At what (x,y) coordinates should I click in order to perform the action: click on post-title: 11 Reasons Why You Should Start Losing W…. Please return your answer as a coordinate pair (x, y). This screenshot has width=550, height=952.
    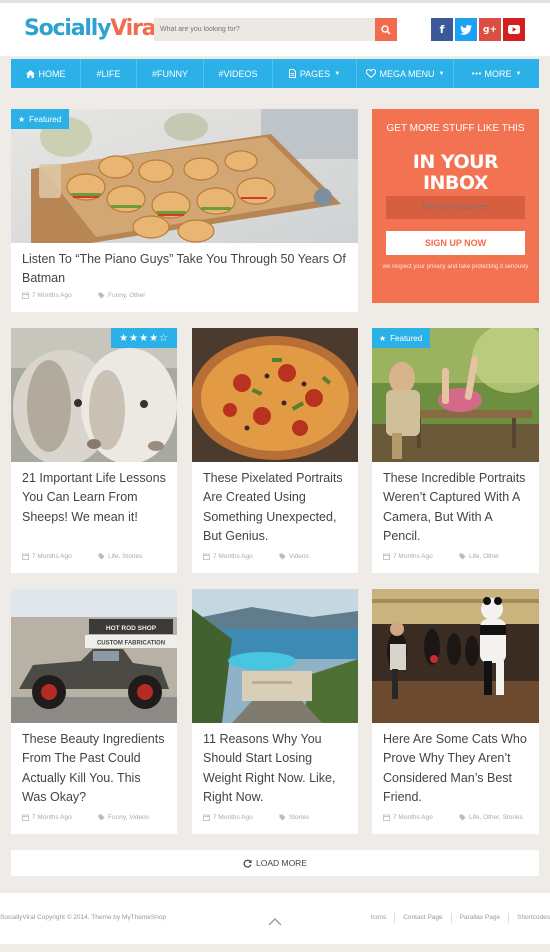
    Looking at the image, I should click on (276, 768).